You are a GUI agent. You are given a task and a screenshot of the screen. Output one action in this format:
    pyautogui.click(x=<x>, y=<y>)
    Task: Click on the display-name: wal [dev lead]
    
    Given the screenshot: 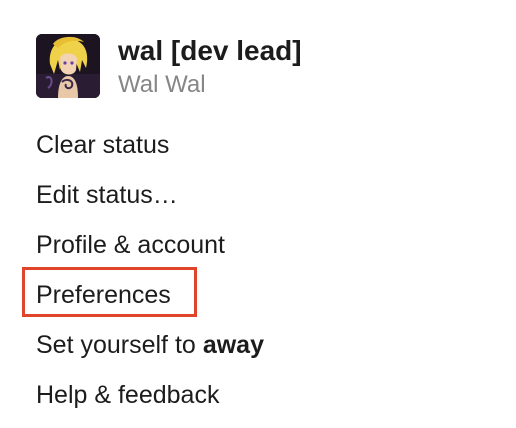 What is the action you would take?
    pyautogui.click(x=210, y=50)
    